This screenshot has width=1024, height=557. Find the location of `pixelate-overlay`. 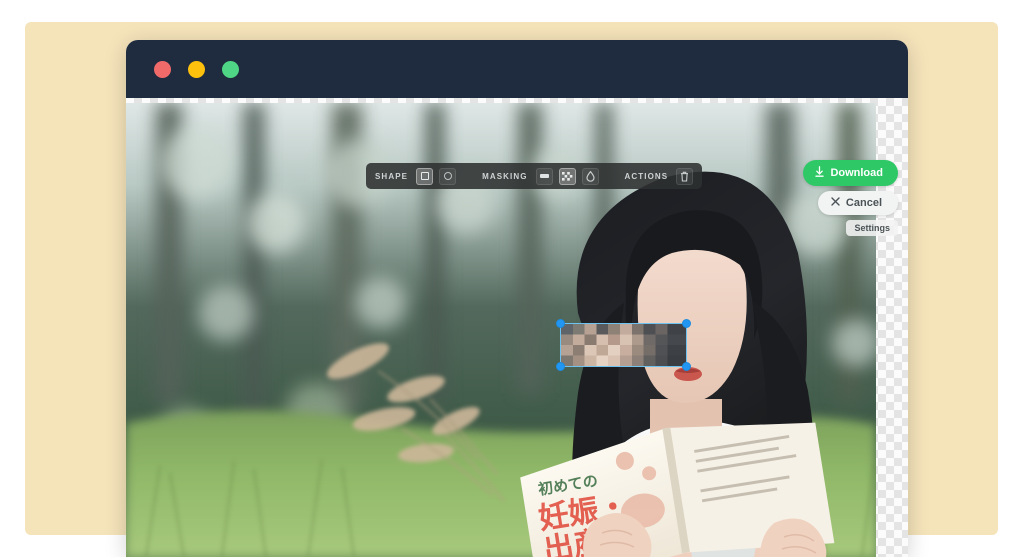

pixelate-overlay is located at coordinates (623, 345).